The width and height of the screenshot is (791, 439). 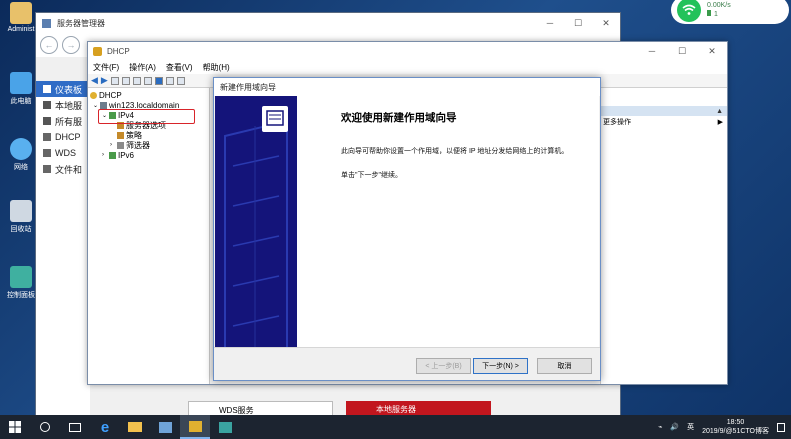 I want to click on ipv6-node-icon, so click(x=112, y=155).